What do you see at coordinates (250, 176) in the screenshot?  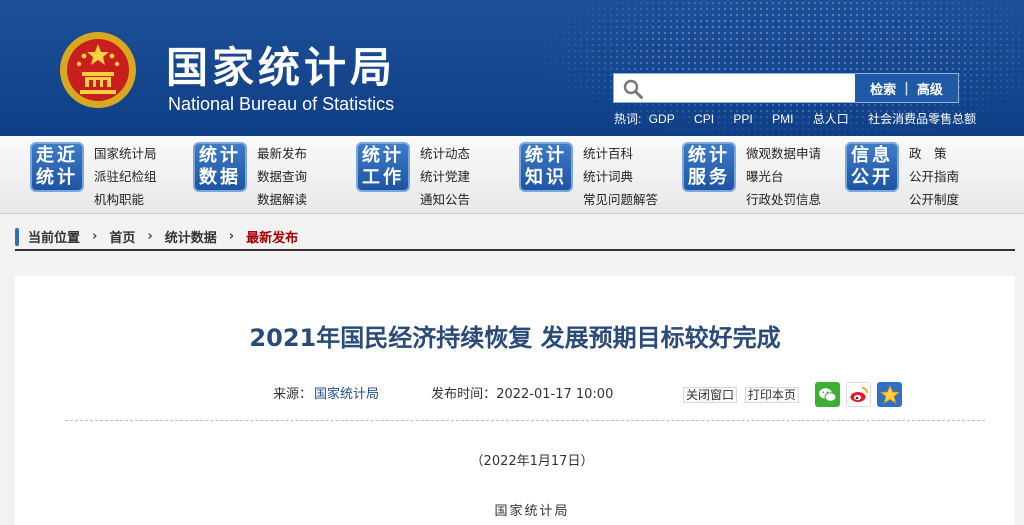 I see `nav-group-data: 统计 数据 最新发布 数据查询 数据解读` at bounding box center [250, 176].